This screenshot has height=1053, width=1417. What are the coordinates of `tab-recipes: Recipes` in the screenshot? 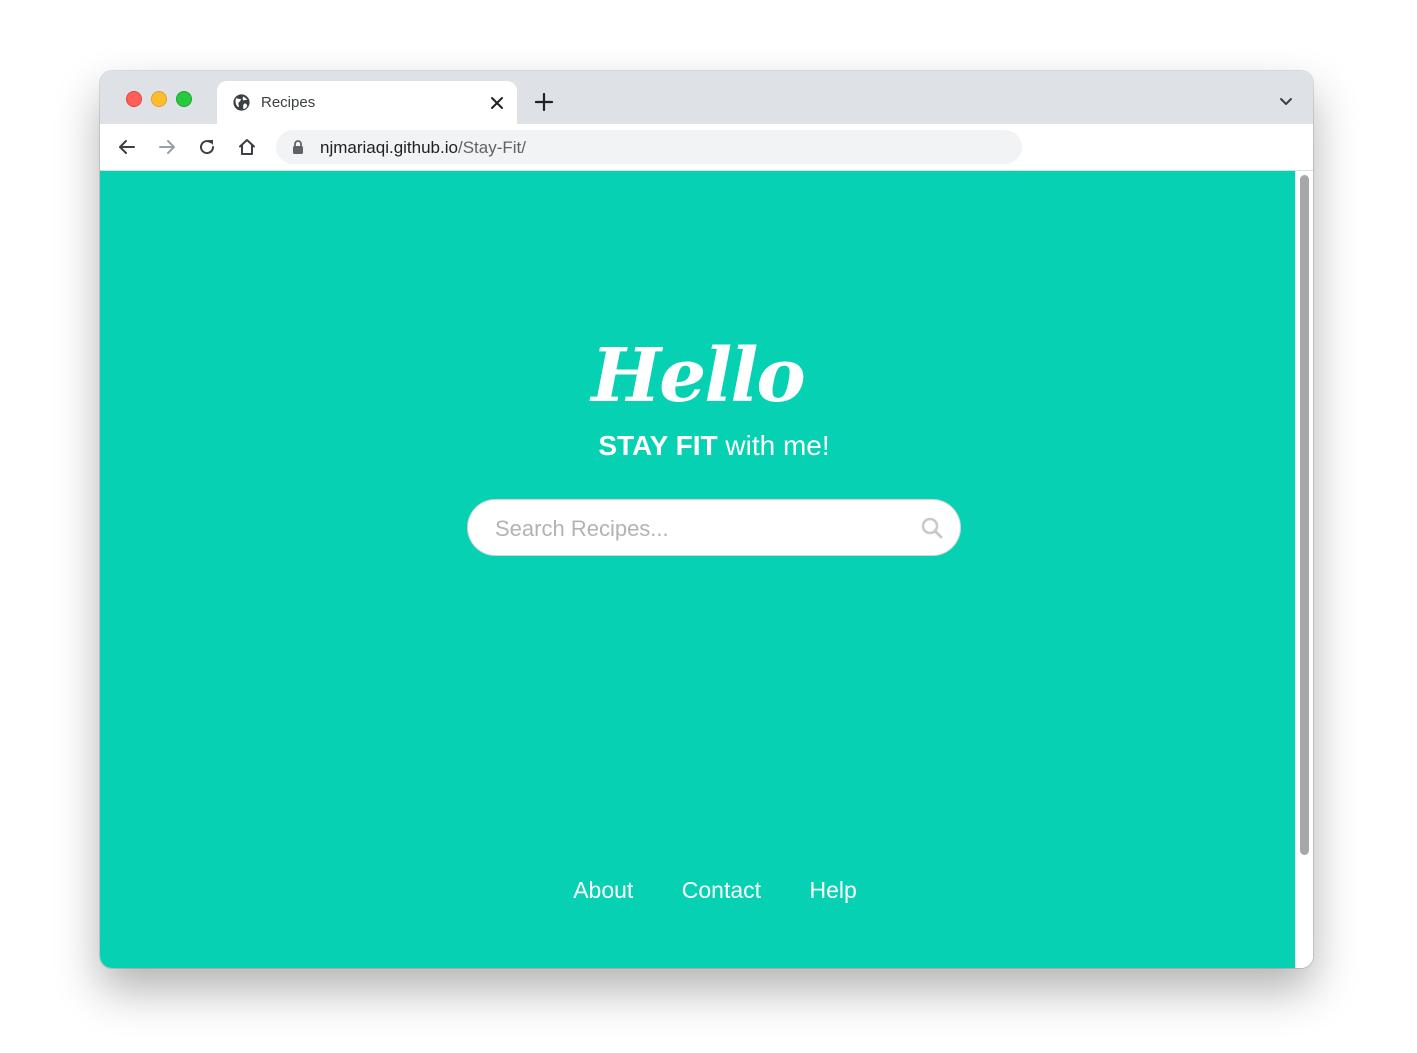 It's located at (367, 102).